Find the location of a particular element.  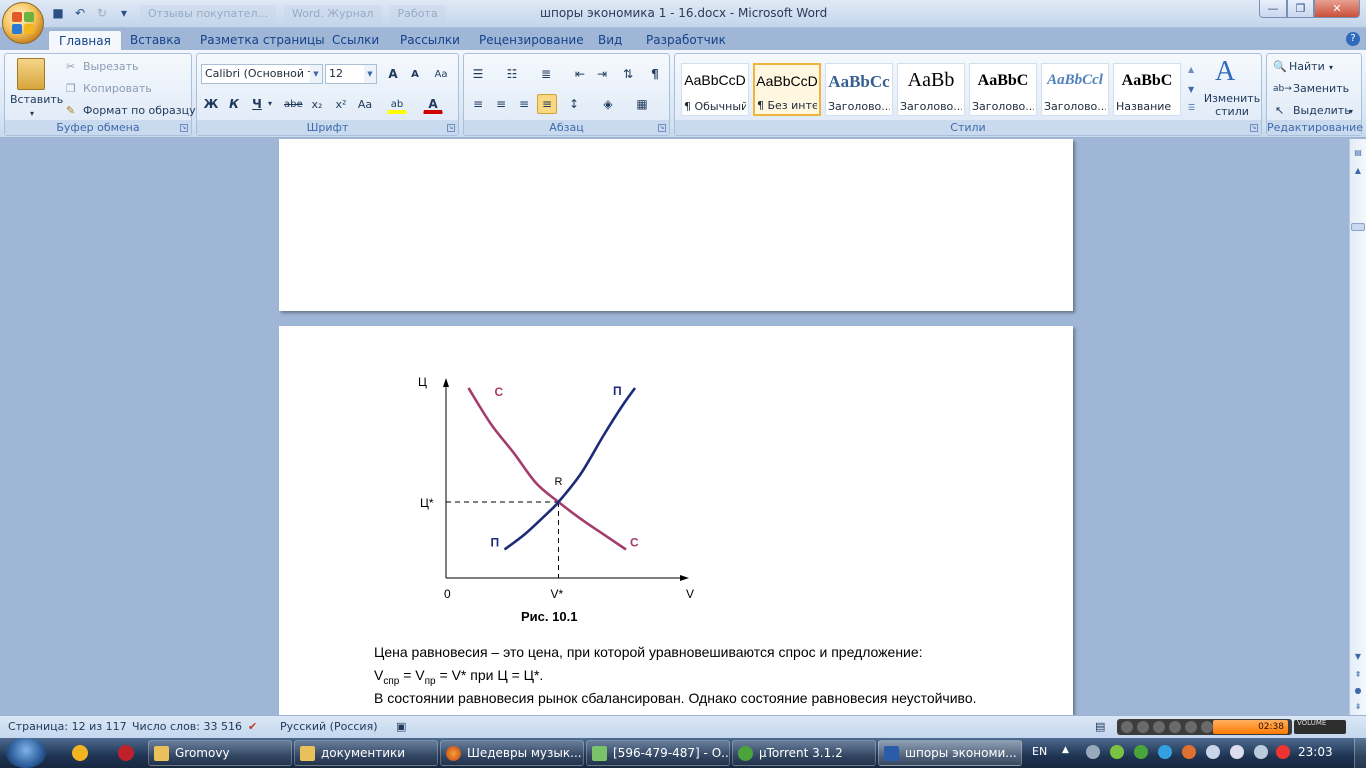

word-count: Число слов: 33 516 is located at coordinates (187, 726).